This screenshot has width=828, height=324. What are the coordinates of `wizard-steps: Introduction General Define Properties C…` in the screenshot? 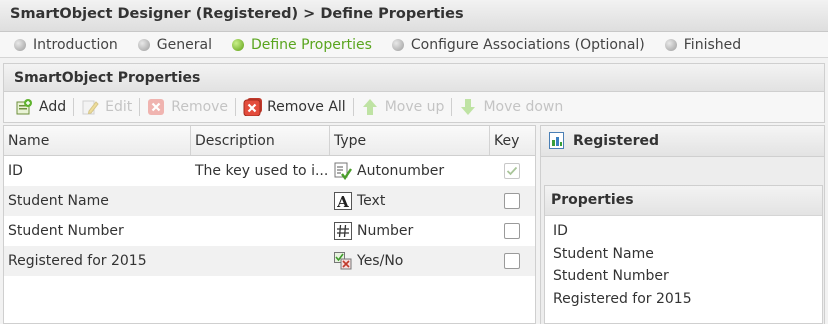 It's located at (414, 45).